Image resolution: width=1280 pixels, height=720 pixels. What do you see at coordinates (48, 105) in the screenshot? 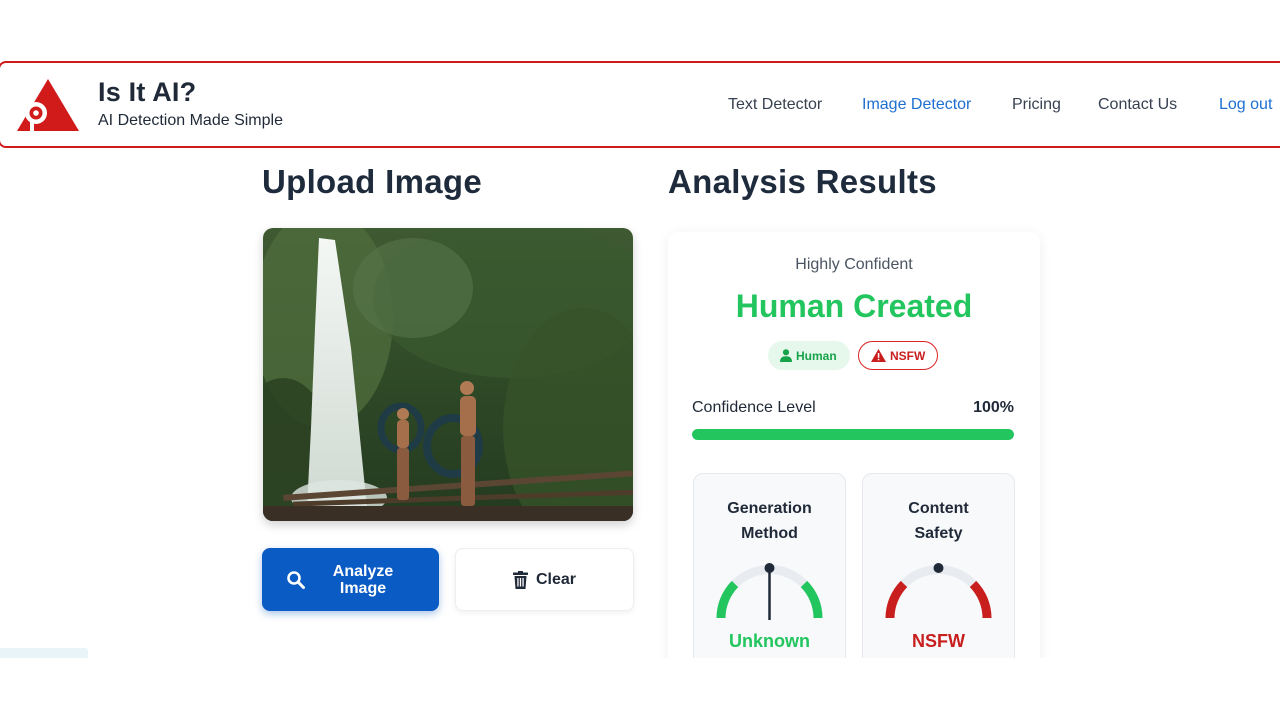
I see `triangle-eye-logo-icon` at bounding box center [48, 105].